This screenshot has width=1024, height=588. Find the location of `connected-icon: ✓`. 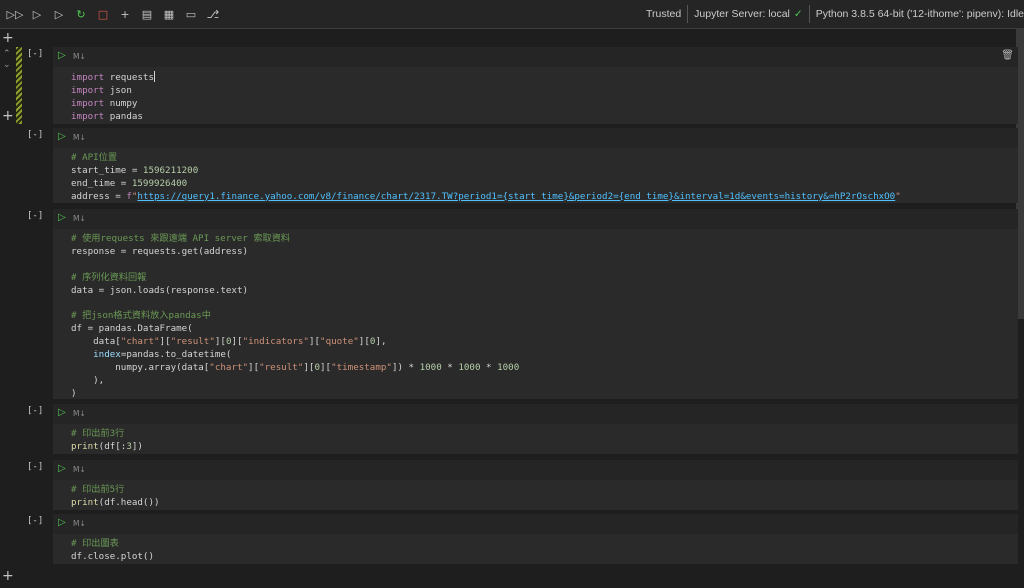

connected-icon: ✓ is located at coordinates (798, 14).